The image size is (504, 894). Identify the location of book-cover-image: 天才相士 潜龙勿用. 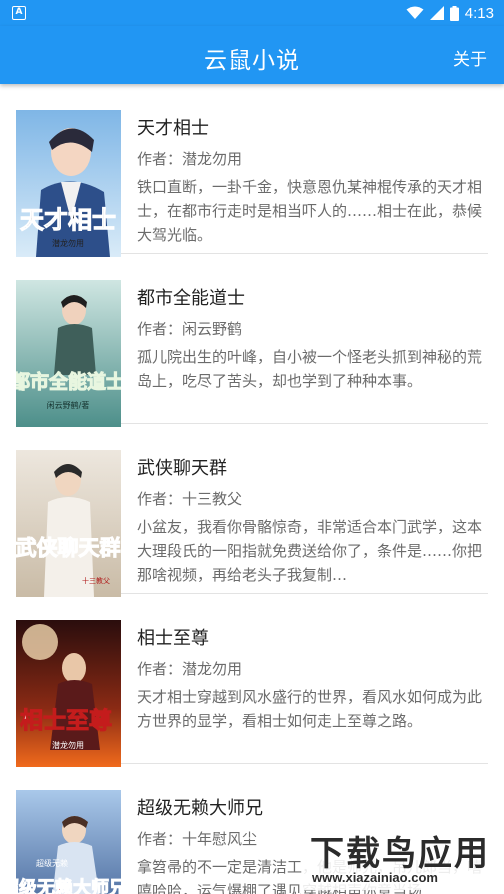
(68, 183).